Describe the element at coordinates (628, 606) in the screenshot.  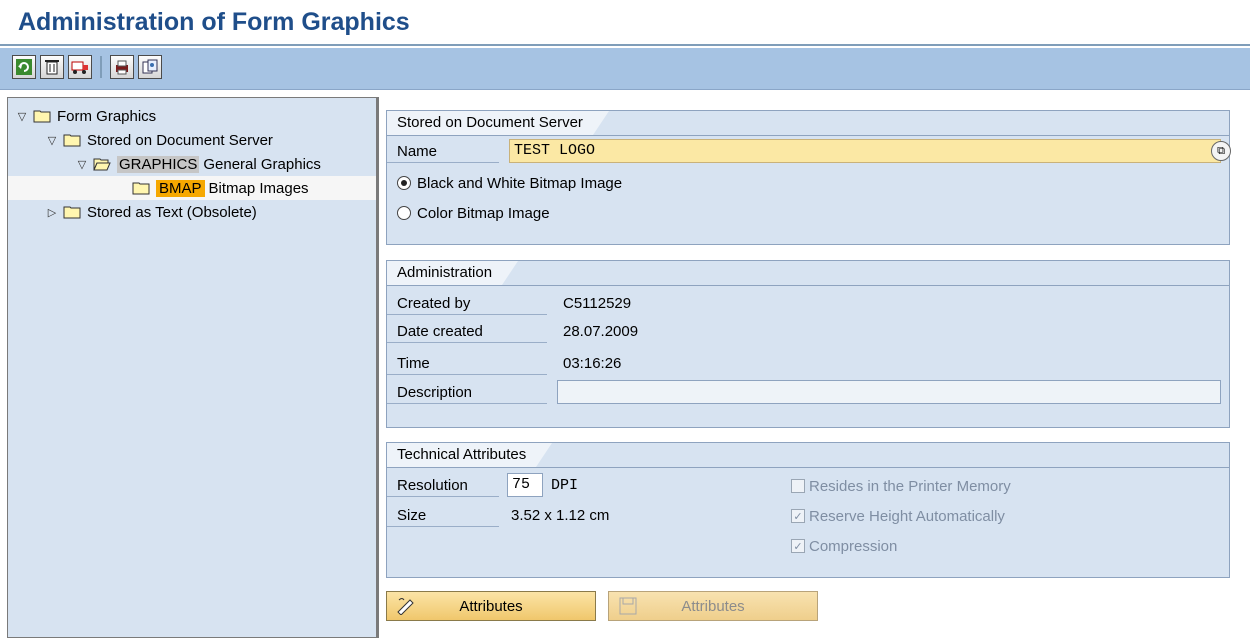
I see `save-icon` at that location.